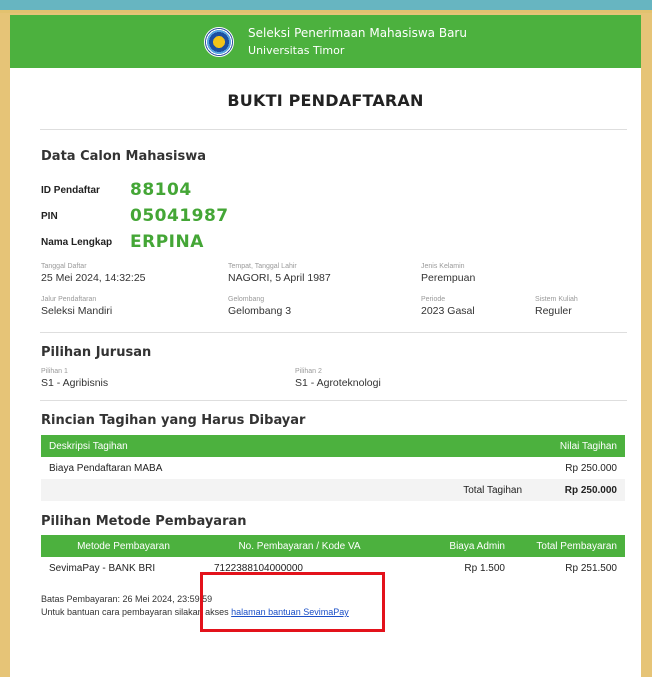 This screenshot has height=677, width=652. Describe the element at coordinates (308, 371) in the screenshot. I see `pilihan-2-label: Pilihan 2` at that location.